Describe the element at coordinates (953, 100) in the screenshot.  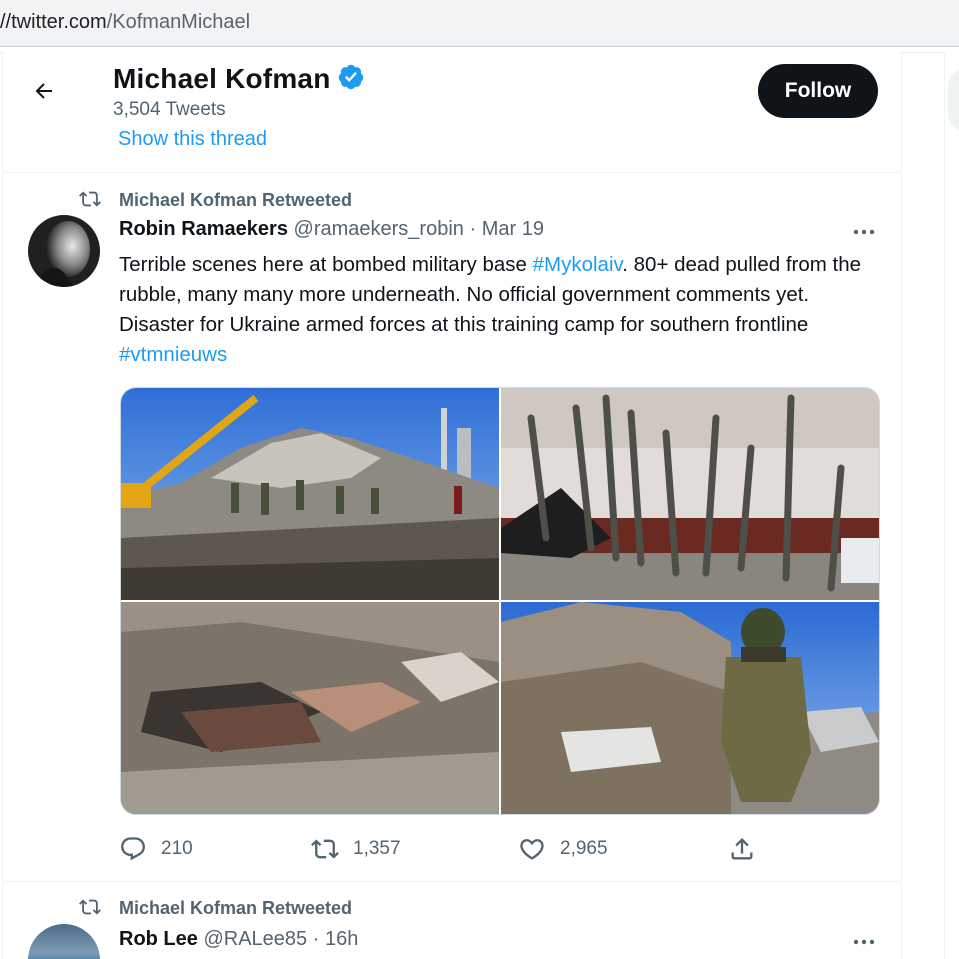
I see `sidebar-search-pill` at that location.